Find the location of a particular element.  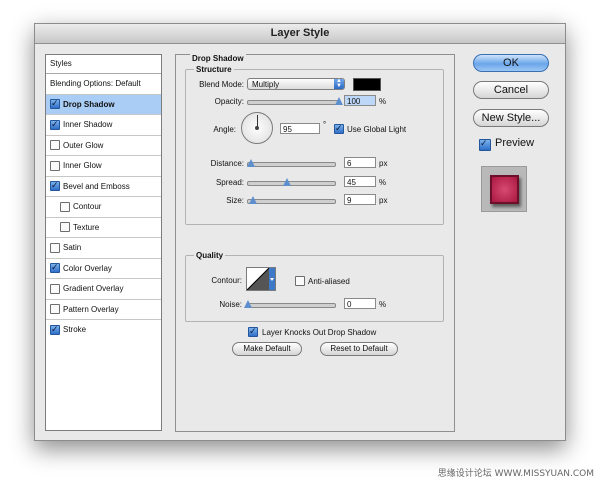

list-item-bevel-and-emboss: Bevel and Emboss is located at coordinates (103, 187).